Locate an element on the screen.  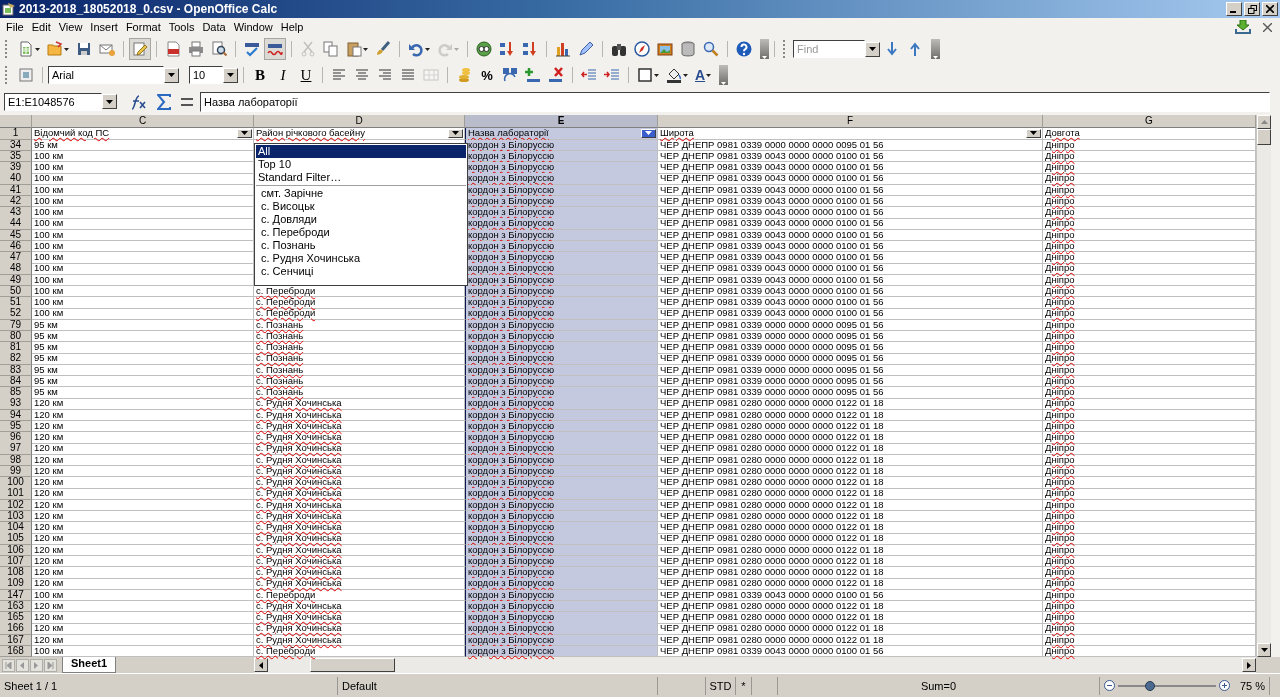
row-header: 82 is located at coordinates (16, 359).